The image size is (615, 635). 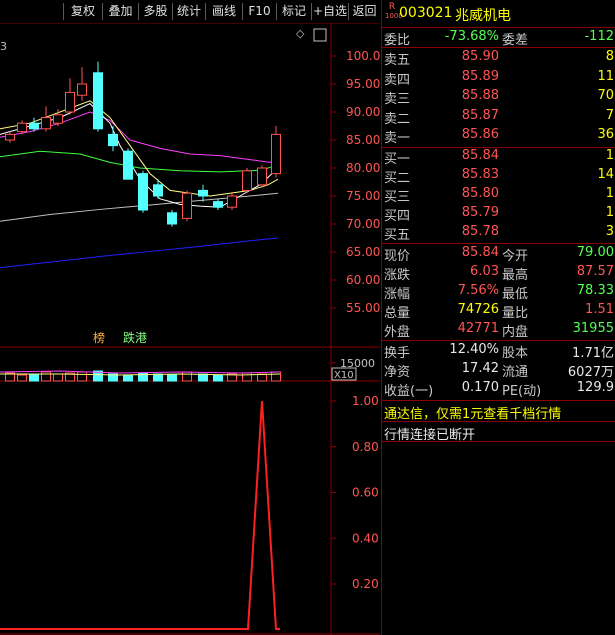 What do you see at coordinates (363, 224) in the screenshot?
I see `price-tick-label: 70.00` at bounding box center [363, 224].